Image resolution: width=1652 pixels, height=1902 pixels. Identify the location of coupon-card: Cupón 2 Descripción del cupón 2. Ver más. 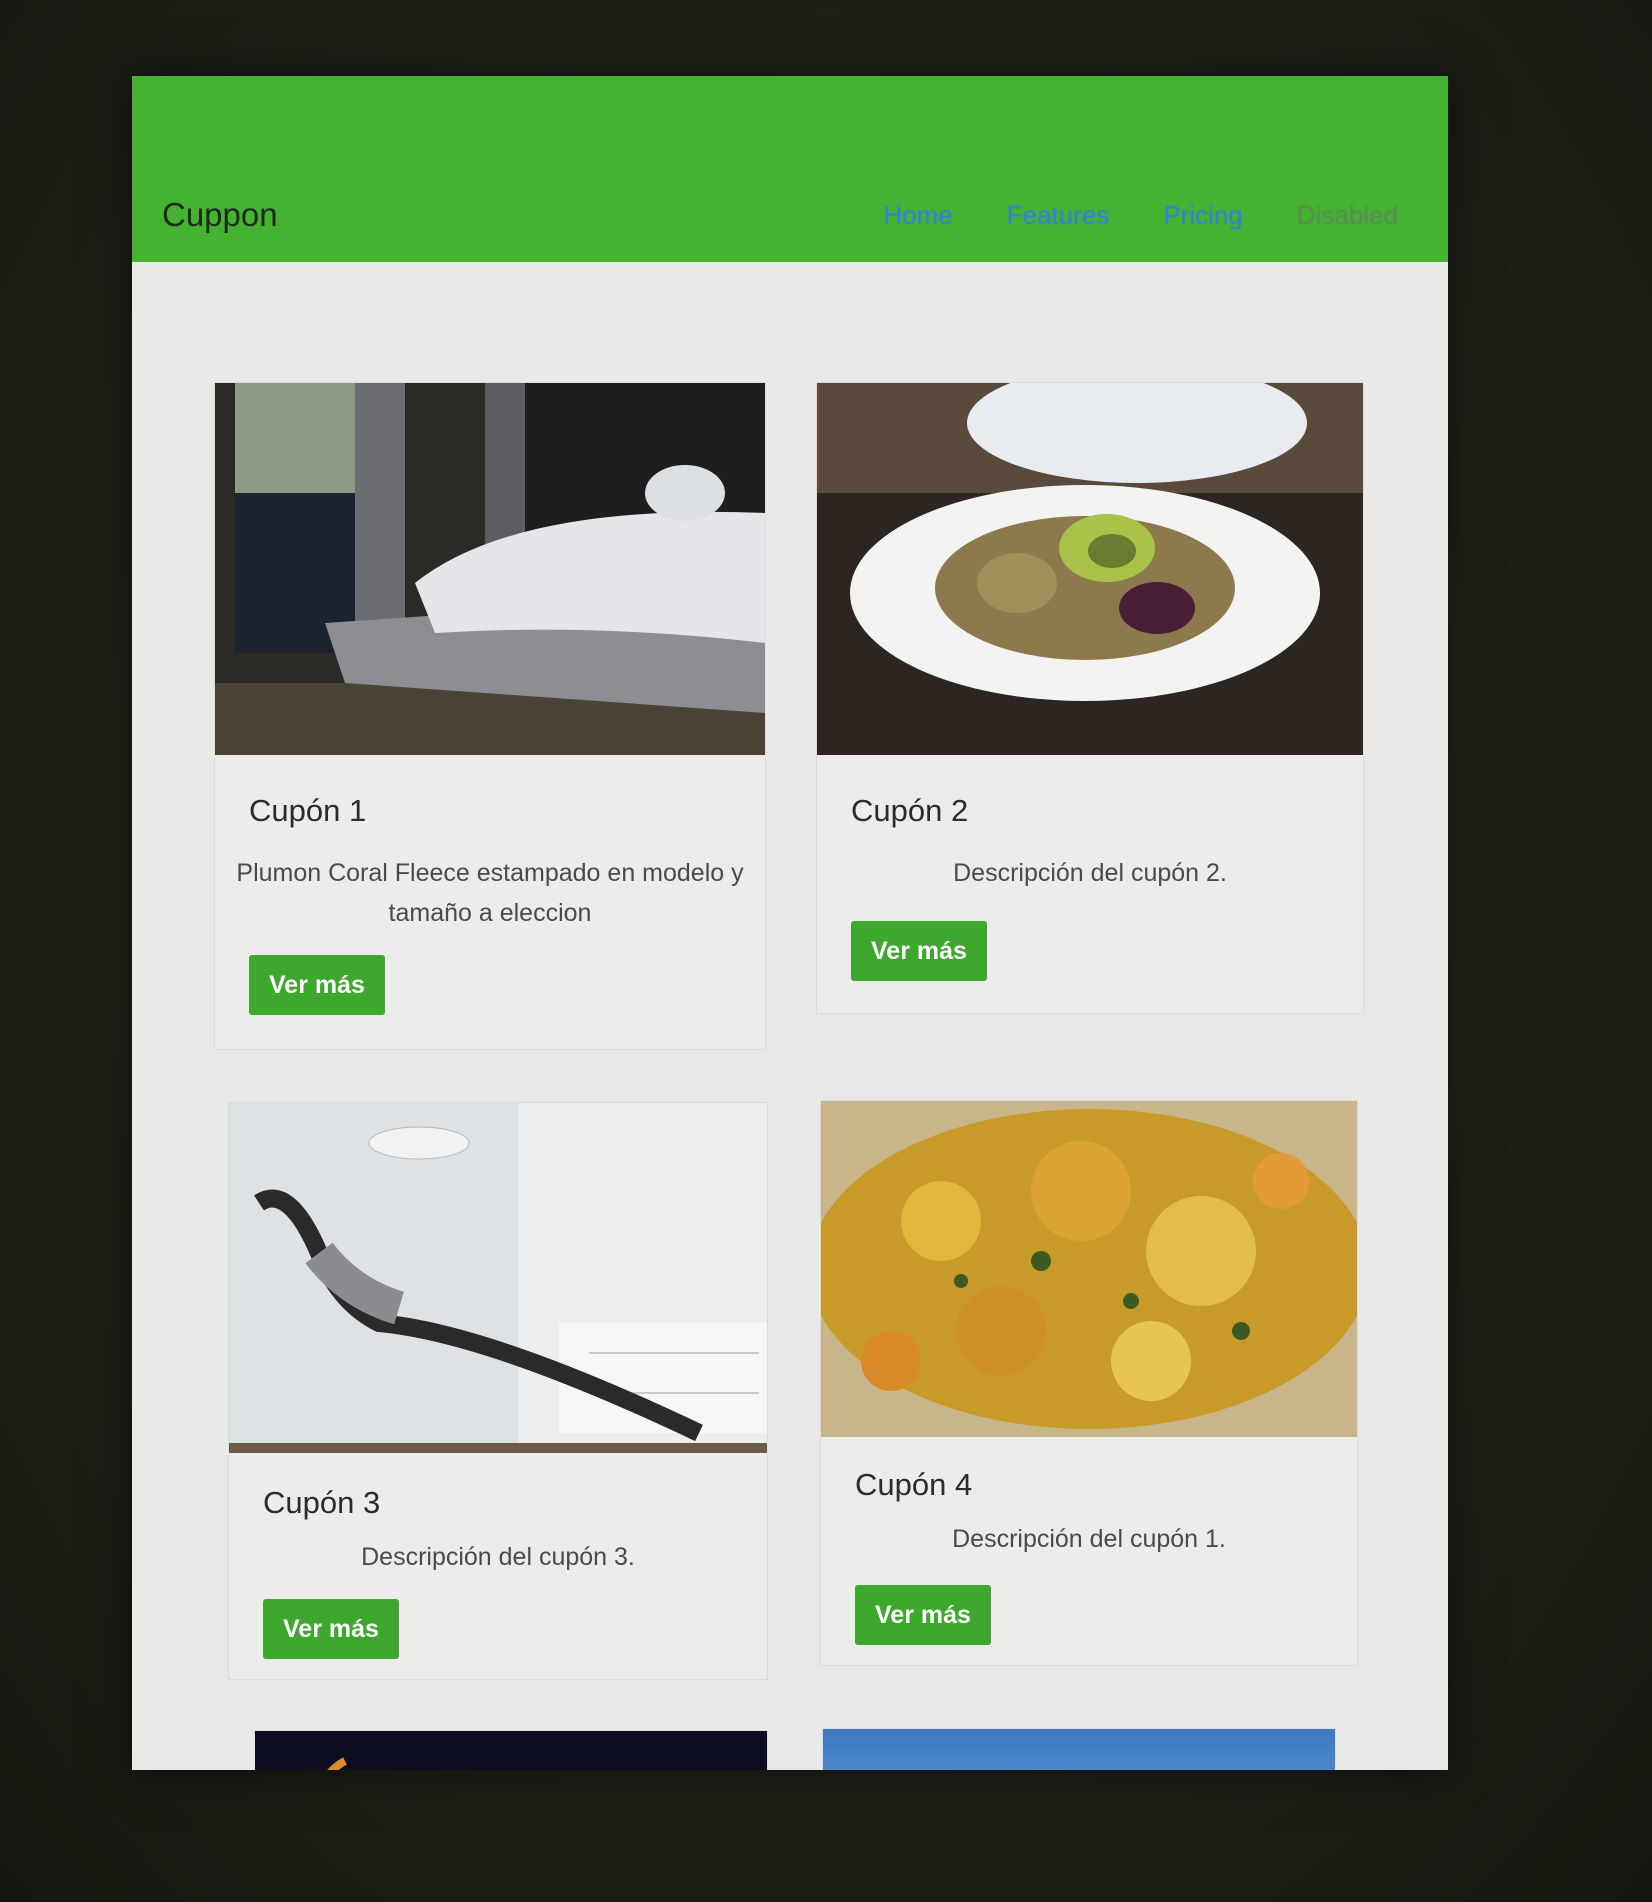
(1090, 698).